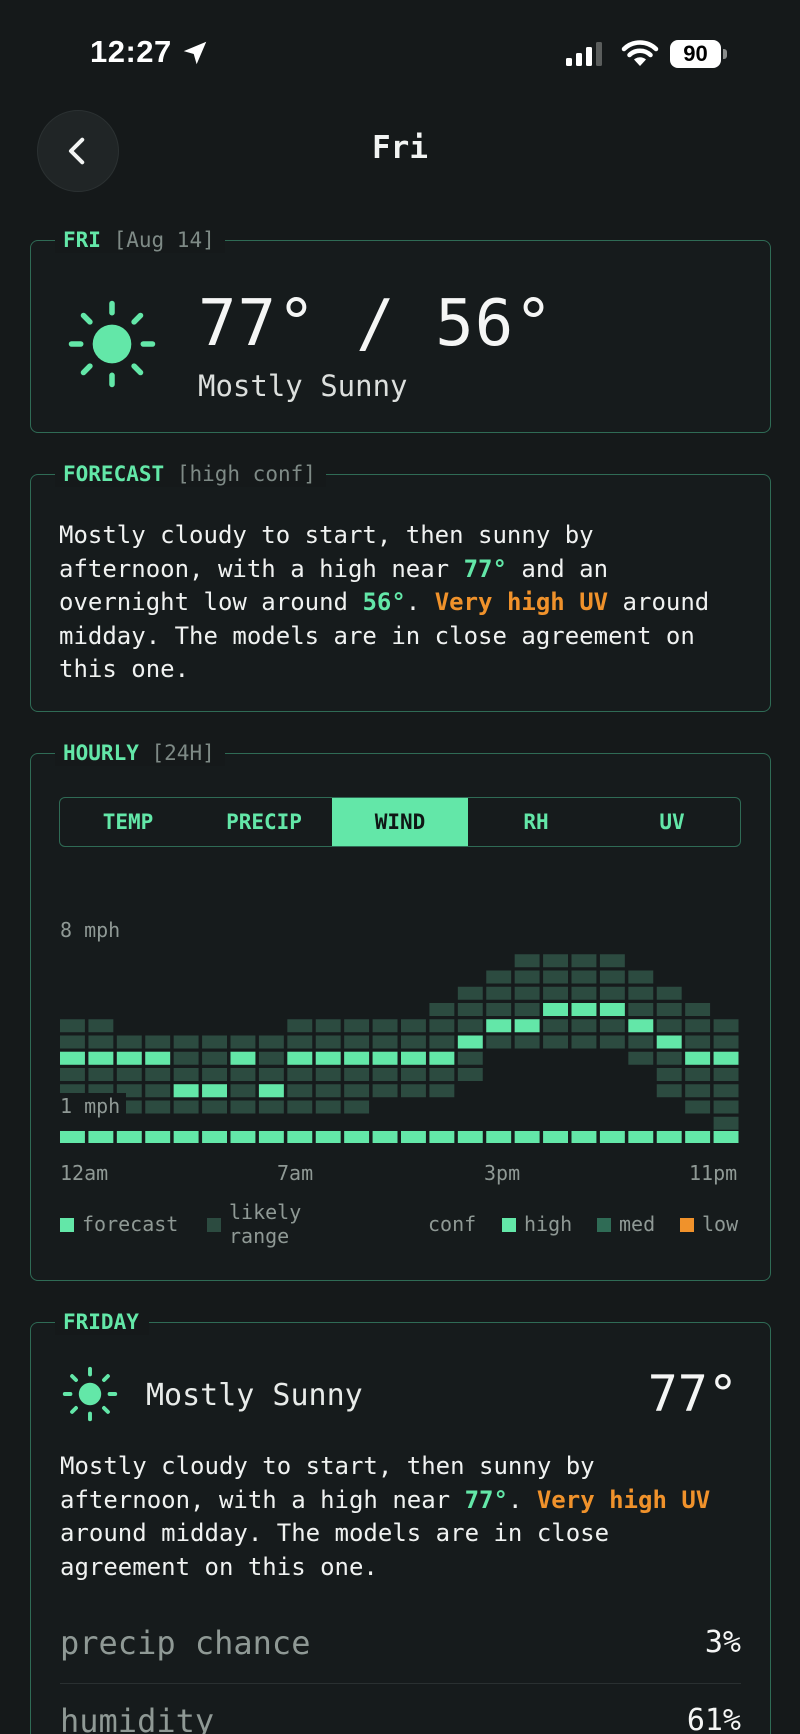 The image size is (800, 1734). I want to click on x-label-12am: 12am, so click(84, 1173).